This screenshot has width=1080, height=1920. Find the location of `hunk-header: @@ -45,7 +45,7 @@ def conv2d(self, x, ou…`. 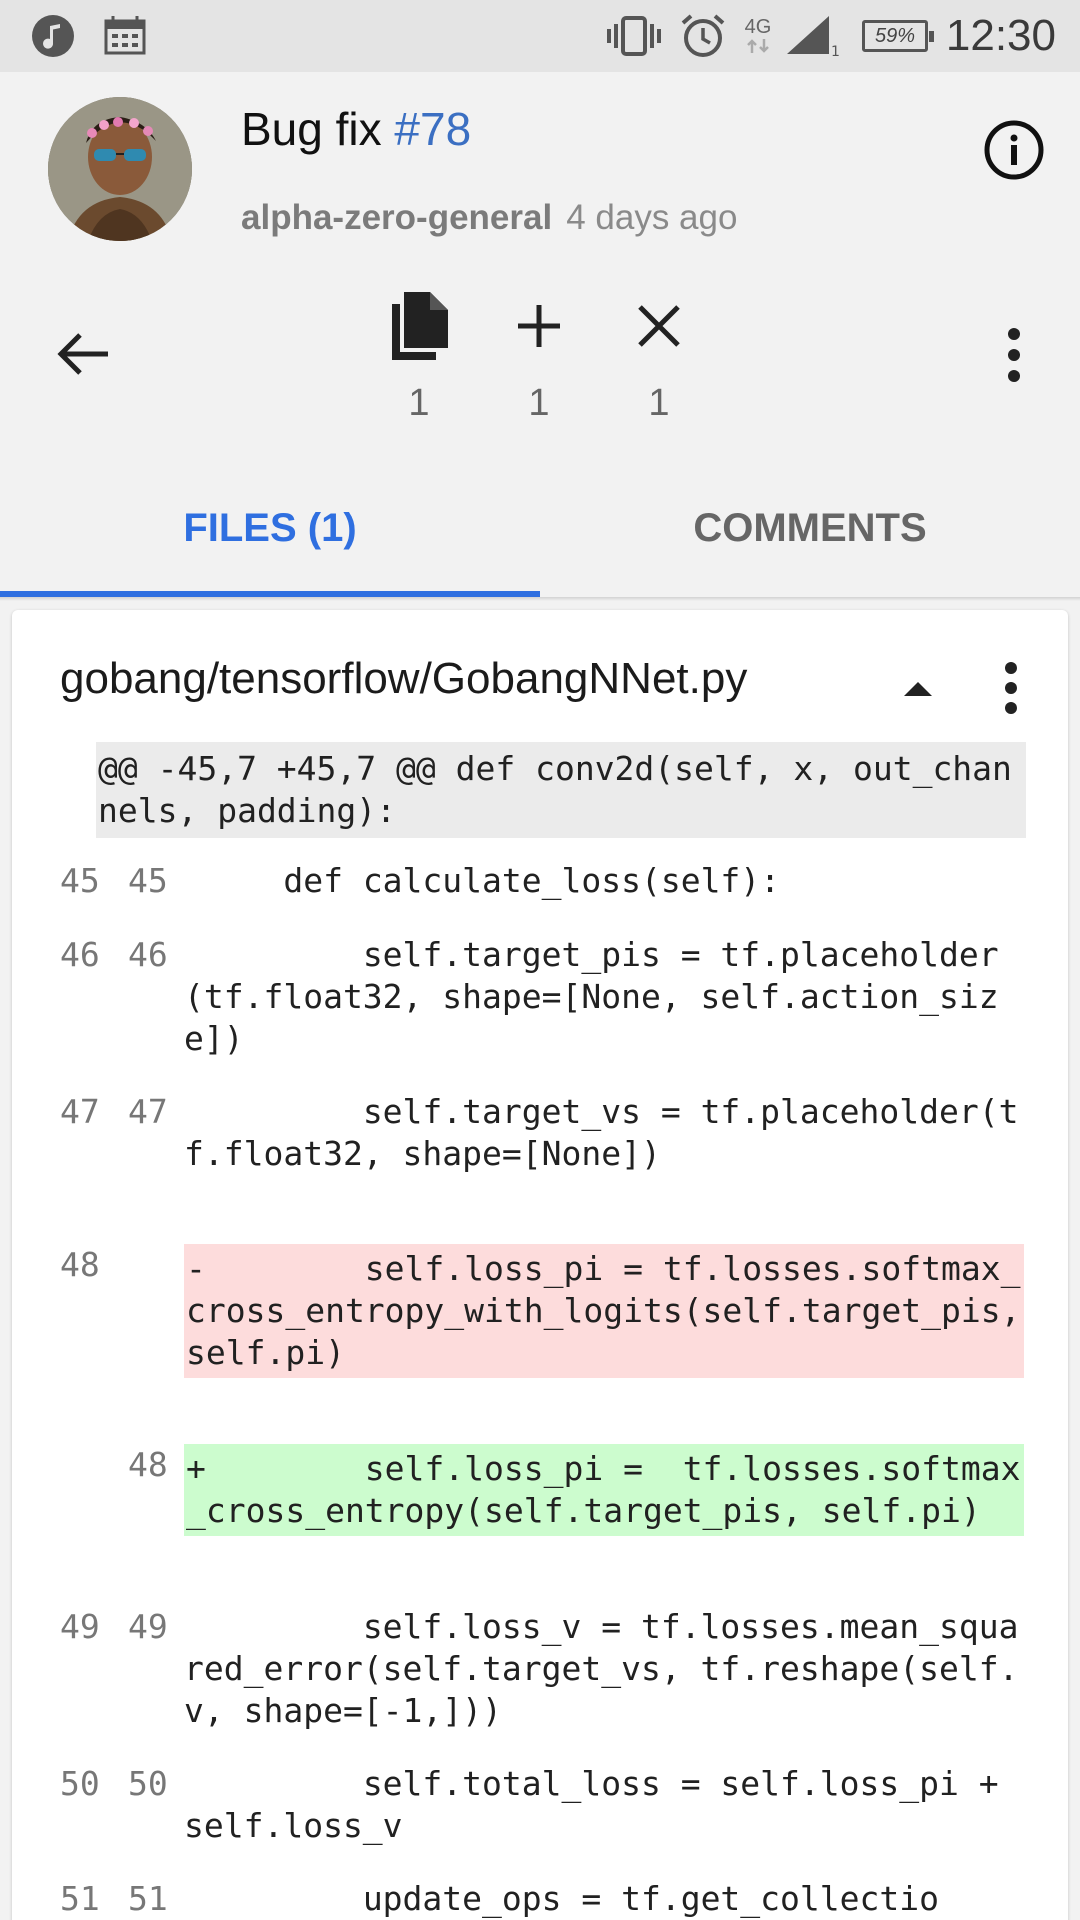

hunk-header: @@ -45,7 +45,7 @@ def conv2d(self, x, ou… is located at coordinates (561, 790).